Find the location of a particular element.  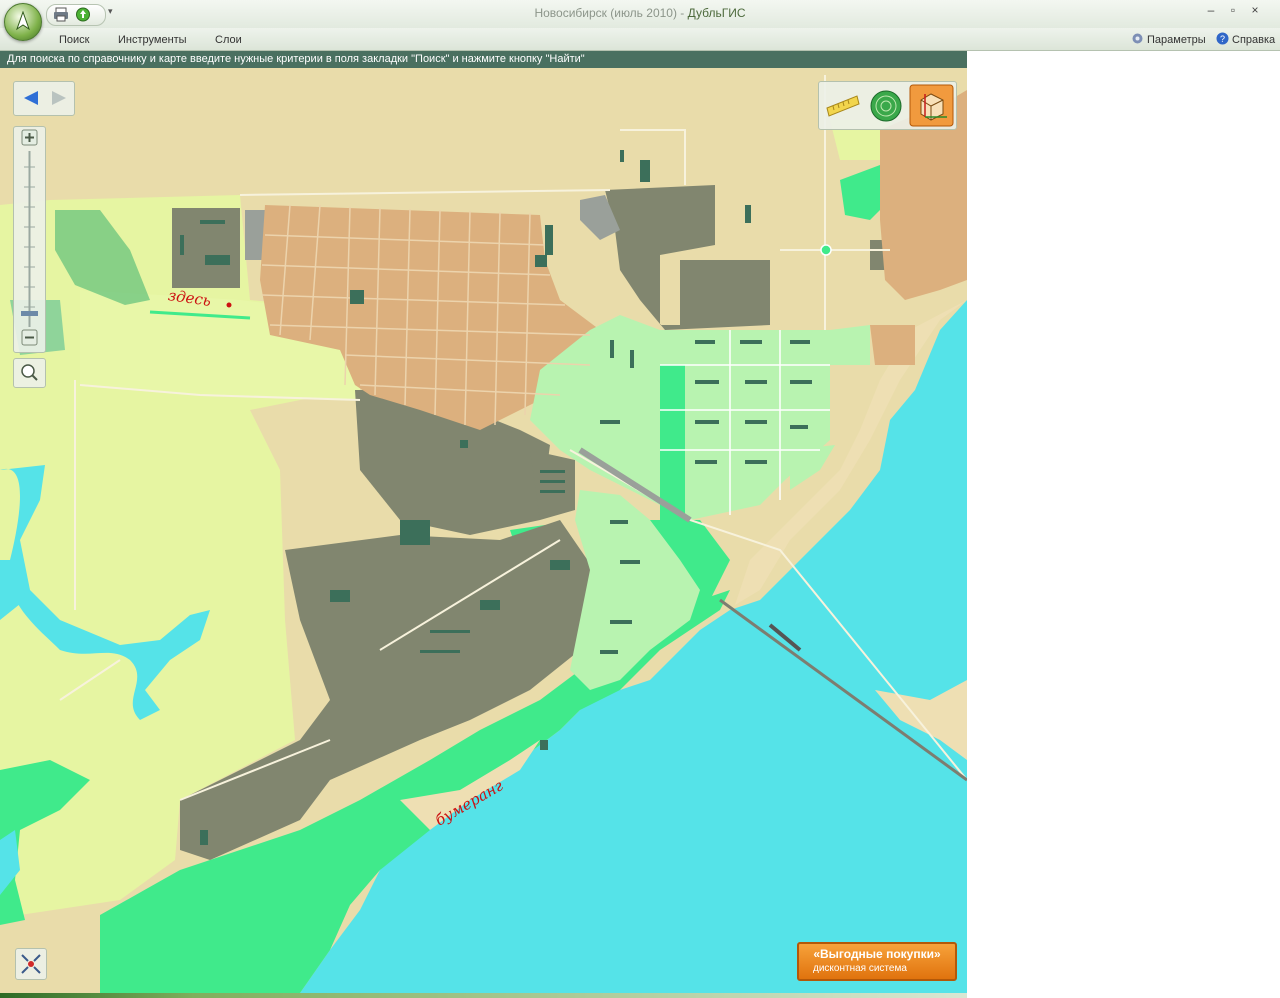

magnifier-icon is located at coordinates (29, 372).